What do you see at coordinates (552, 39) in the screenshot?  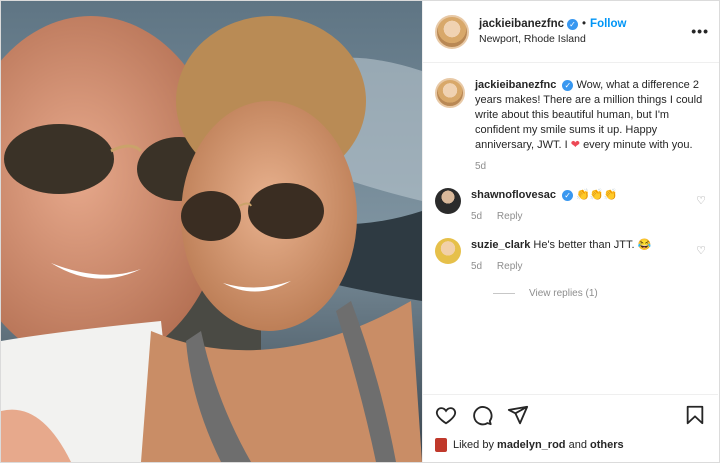 I see `post-location: Newport, Rhode Island` at bounding box center [552, 39].